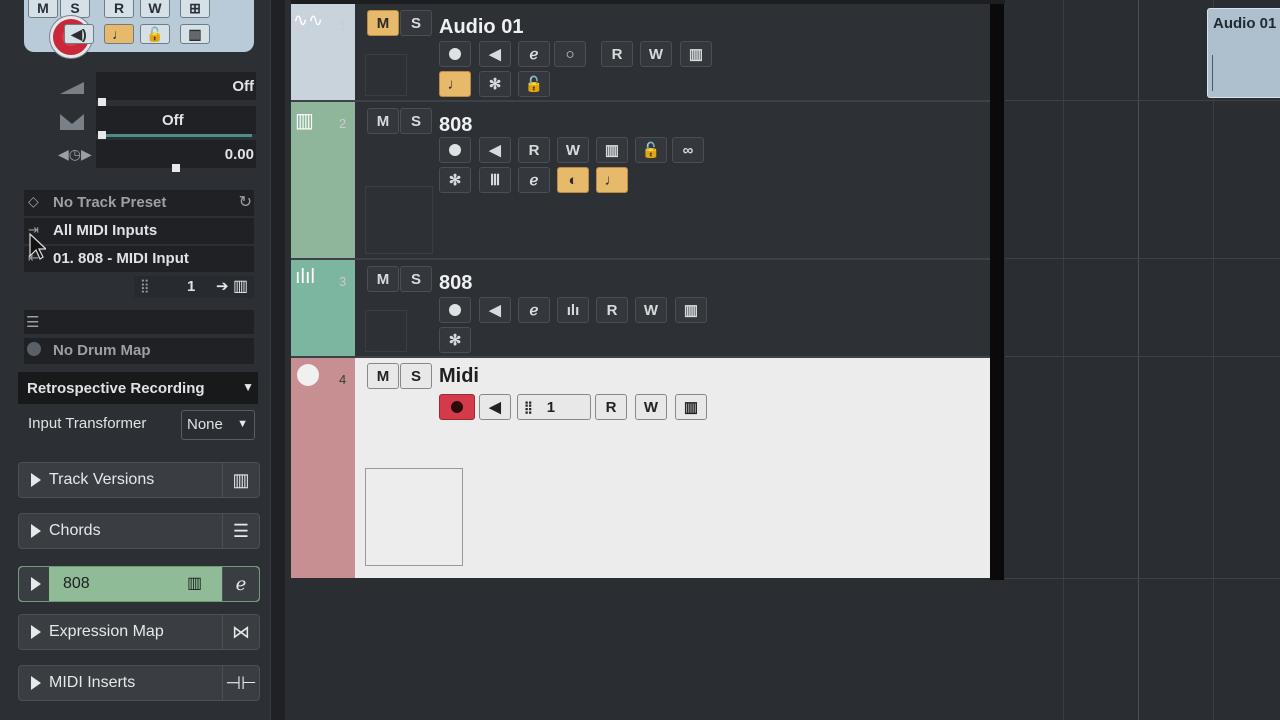  Describe the element at coordinates (323, 180) in the screenshot. I see `track-color-strip: ▥ 2` at that location.